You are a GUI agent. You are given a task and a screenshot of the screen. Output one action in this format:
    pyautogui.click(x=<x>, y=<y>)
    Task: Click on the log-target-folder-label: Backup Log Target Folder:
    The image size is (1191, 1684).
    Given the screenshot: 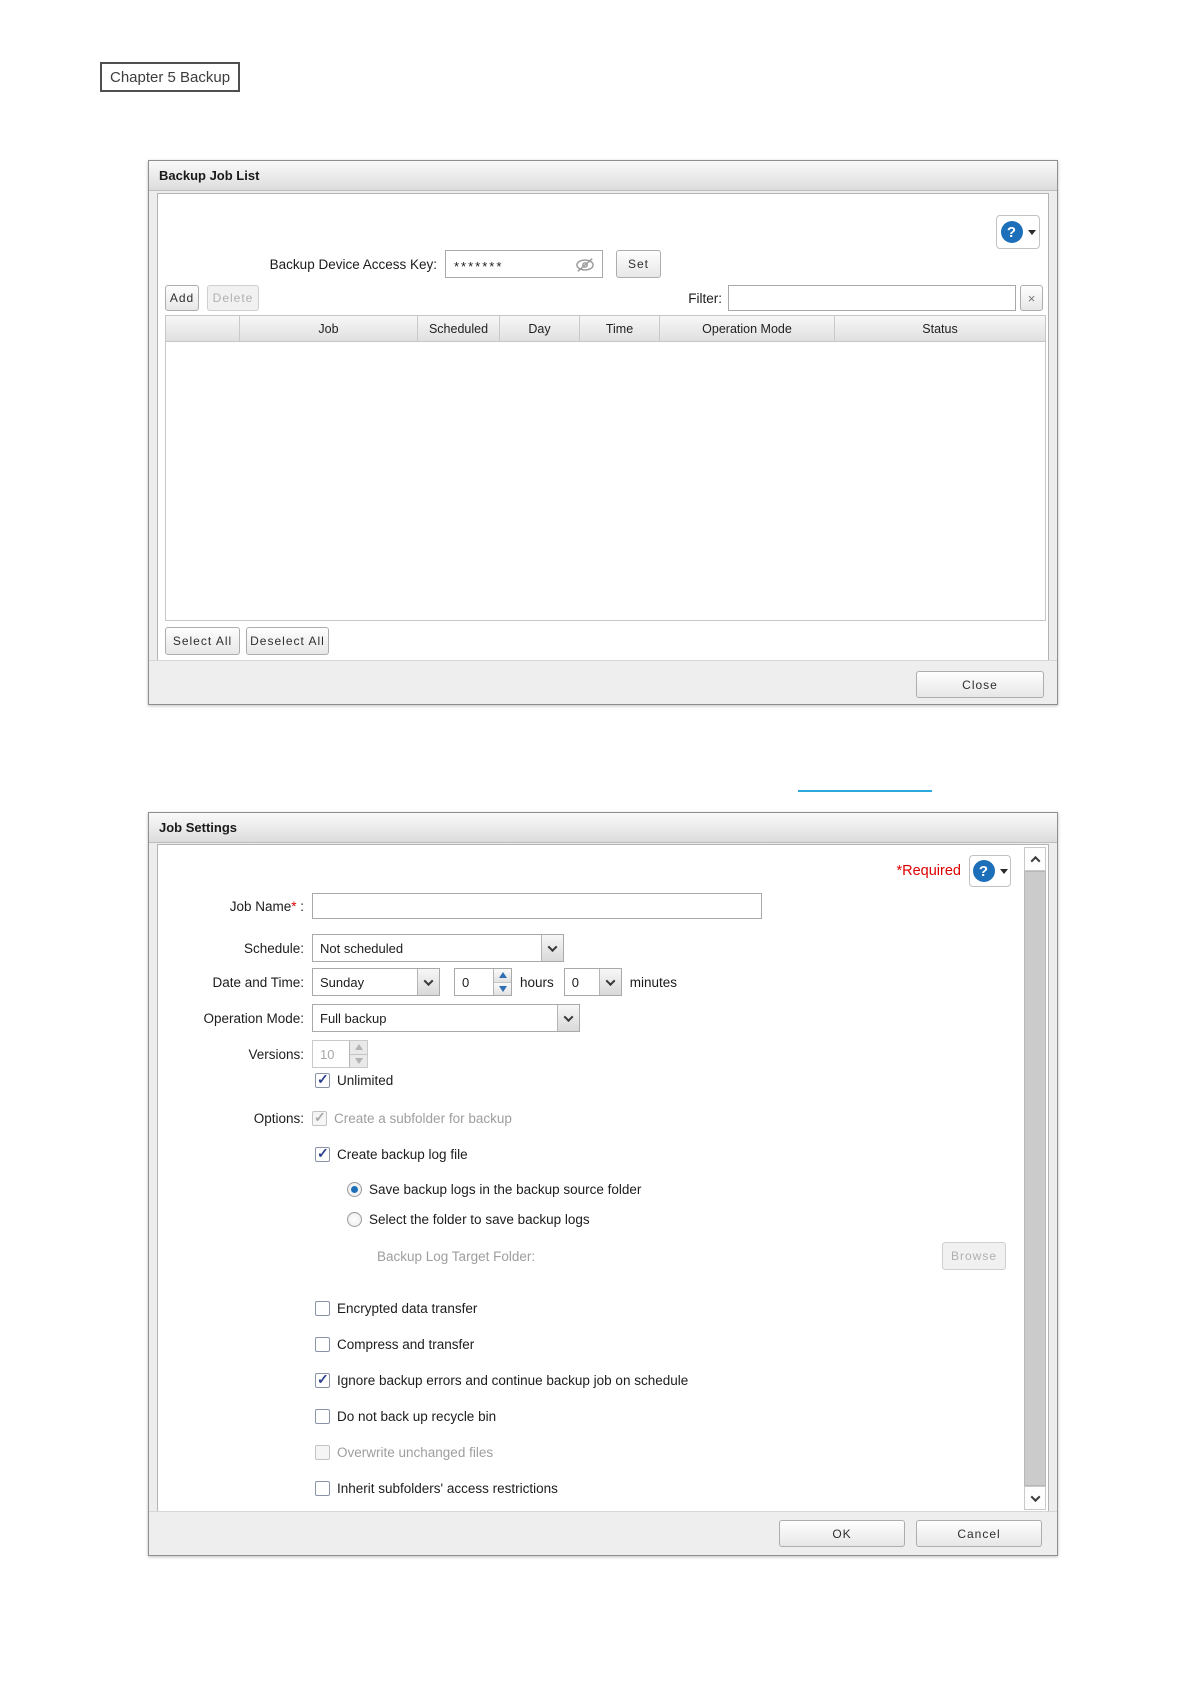 What is the action you would take?
    pyautogui.click(x=456, y=1256)
    